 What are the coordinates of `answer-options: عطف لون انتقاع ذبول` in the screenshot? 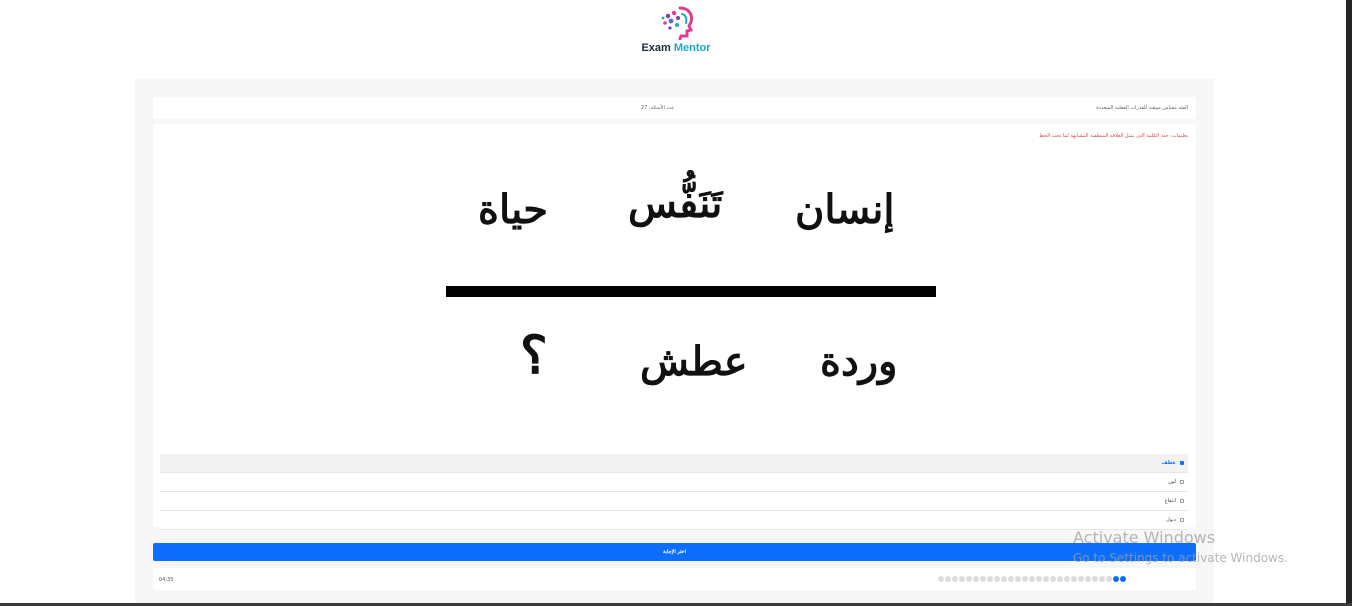 It's located at (674, 492).